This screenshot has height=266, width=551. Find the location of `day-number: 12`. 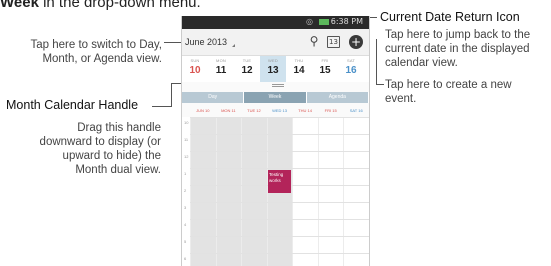

day-number: 12 is located at coordinates (247, 70).